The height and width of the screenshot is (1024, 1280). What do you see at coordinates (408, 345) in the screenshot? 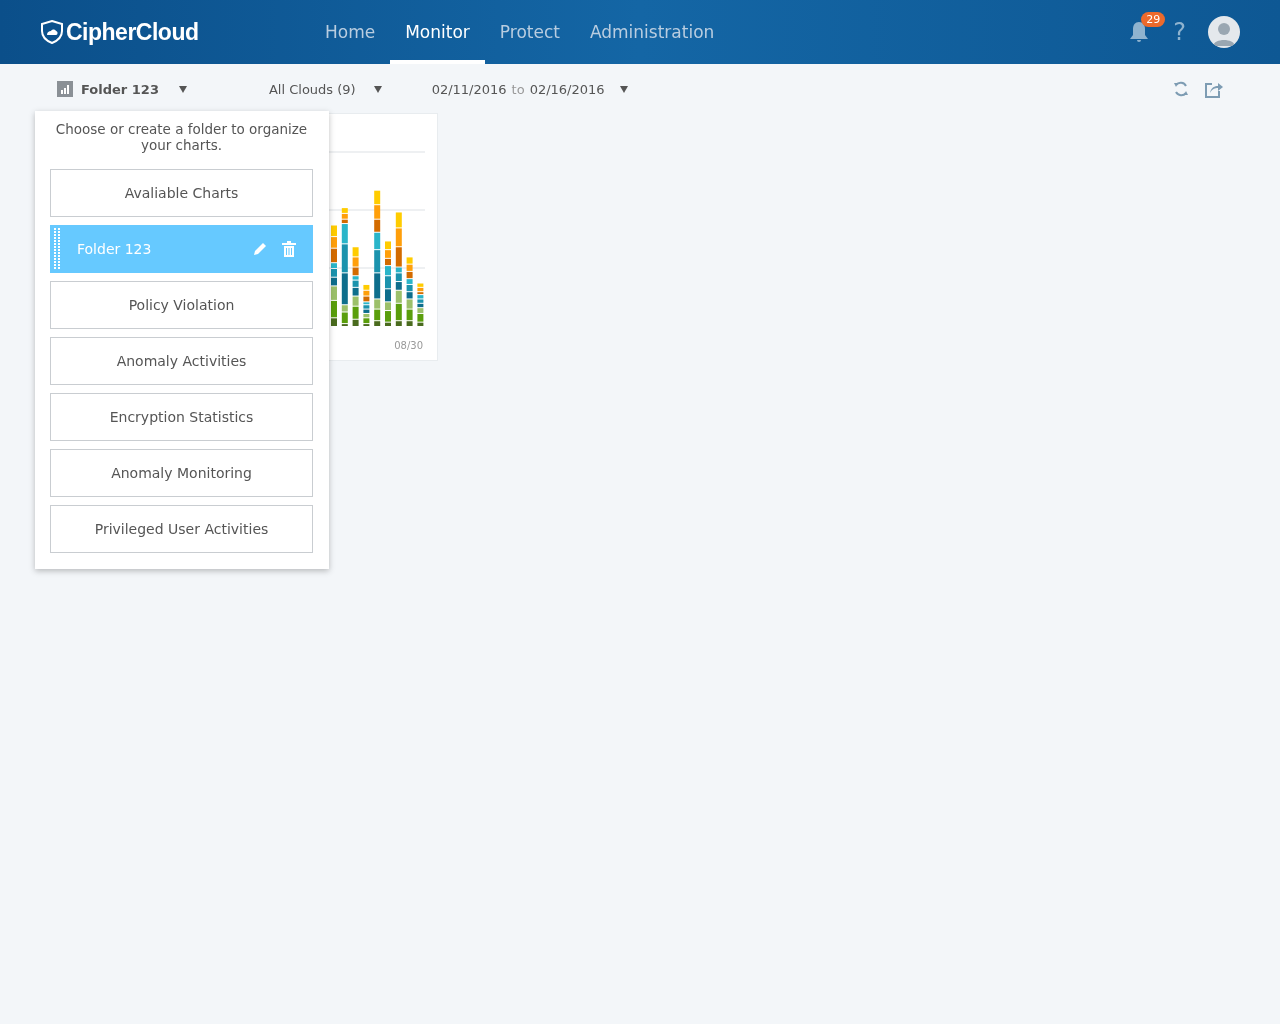
I see `axis-label: 08/30` at bounding box center [408, 345].